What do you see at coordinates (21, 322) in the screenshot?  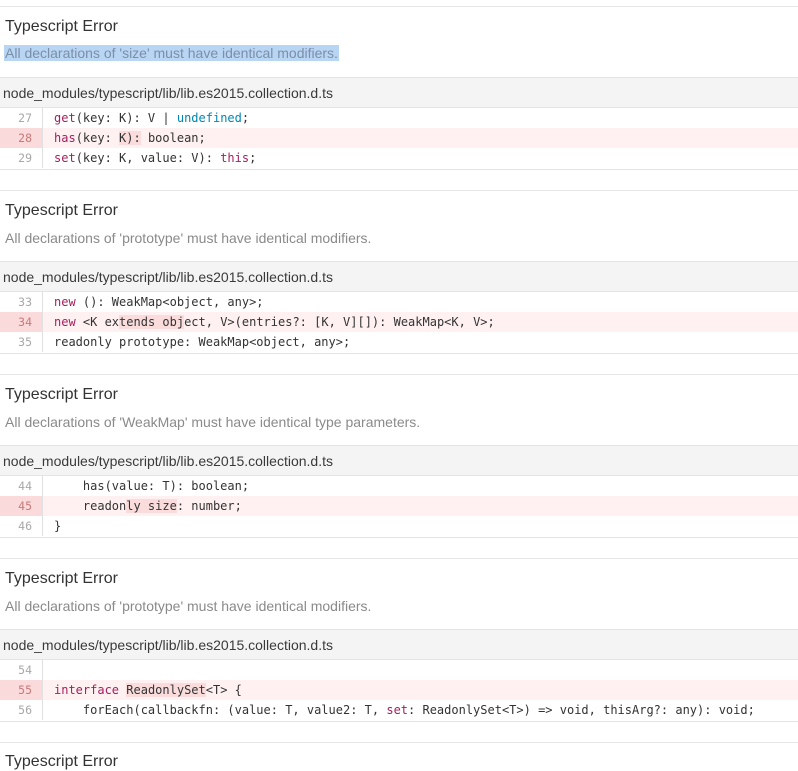 I see `line-number: 34` at bounding box center [21, 322].